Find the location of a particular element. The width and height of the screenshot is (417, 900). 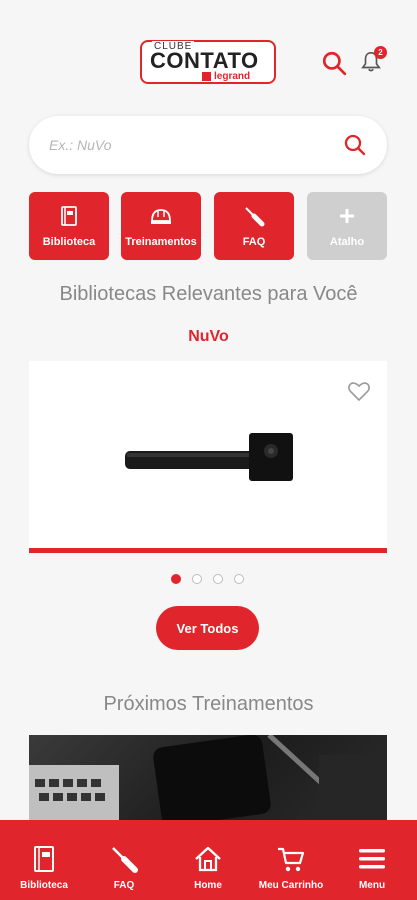

search-bar is located at coordinates (208, 145).